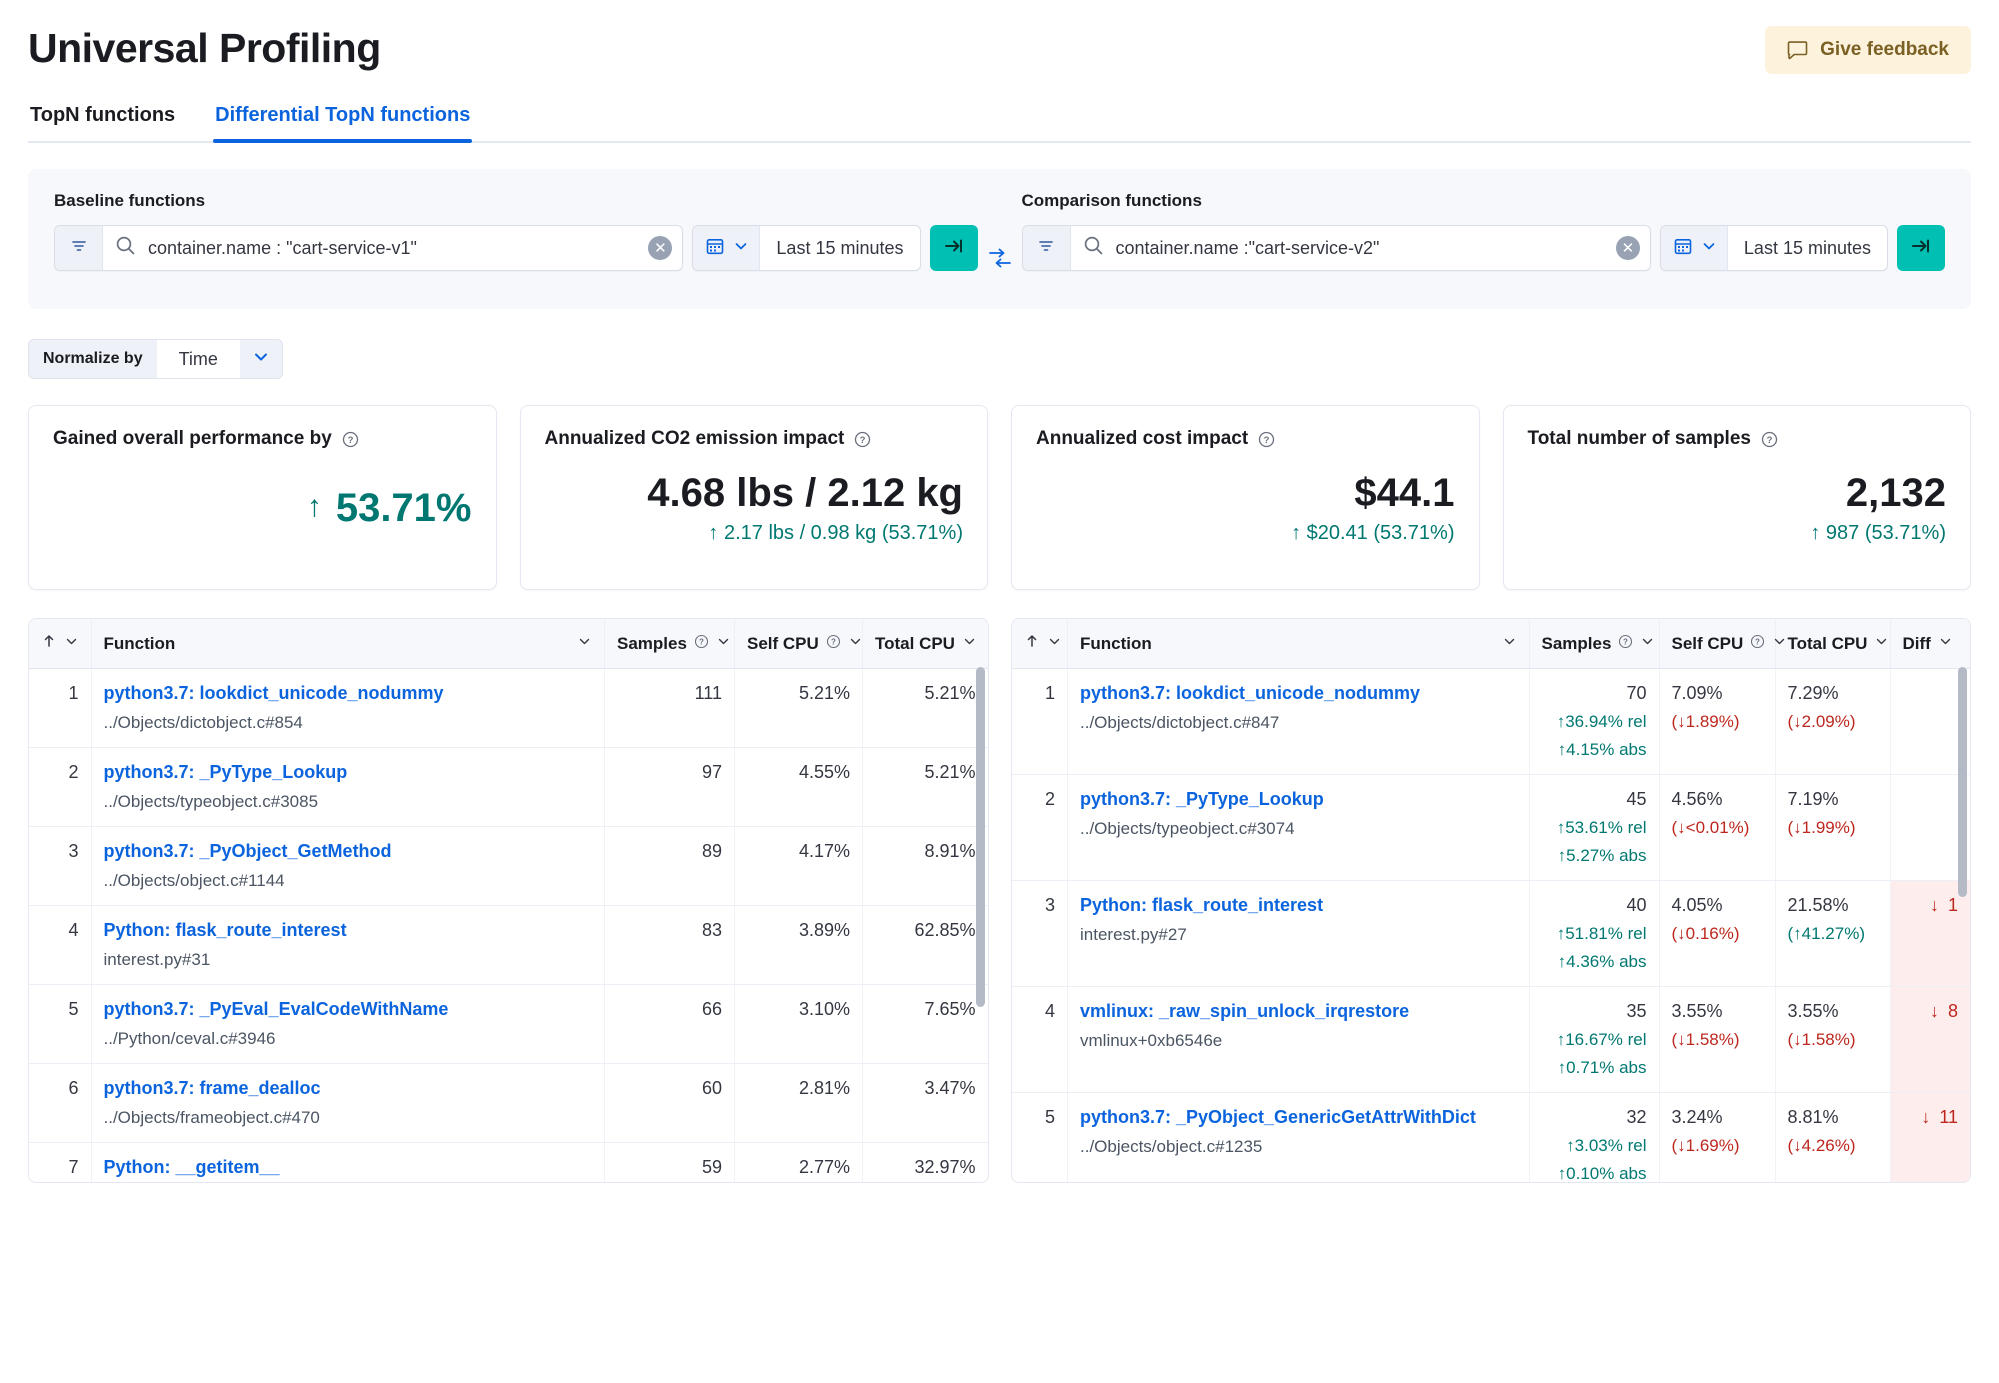 The width and height of the screenshot is (1999, 1383). What do you see at coordinates (60, 644) in the screenshot?
I see `baseline-sort-header` at bounding box center [60, 644].